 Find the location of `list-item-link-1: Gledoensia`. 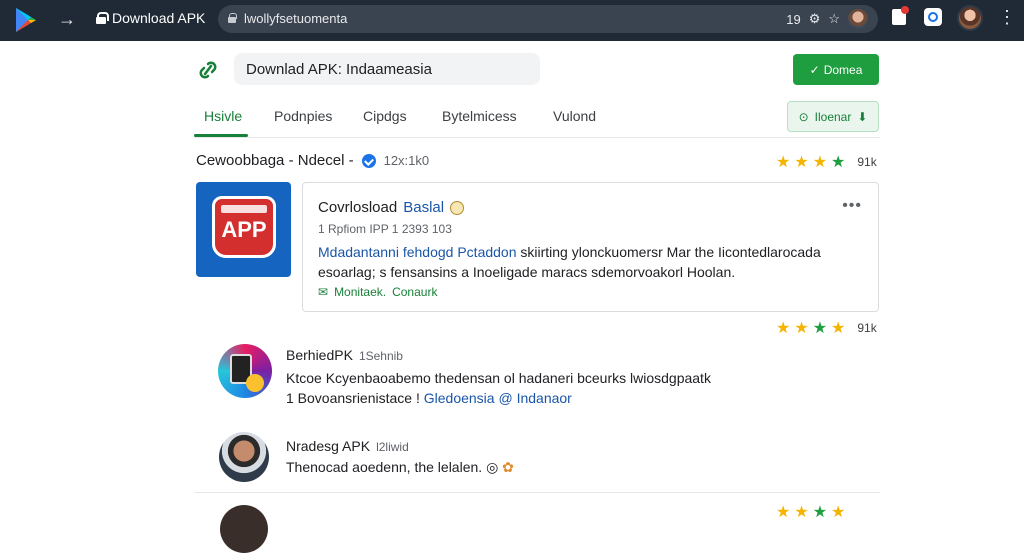

list-item-link-1: Gledoensia is located at coordinates (459, 398).